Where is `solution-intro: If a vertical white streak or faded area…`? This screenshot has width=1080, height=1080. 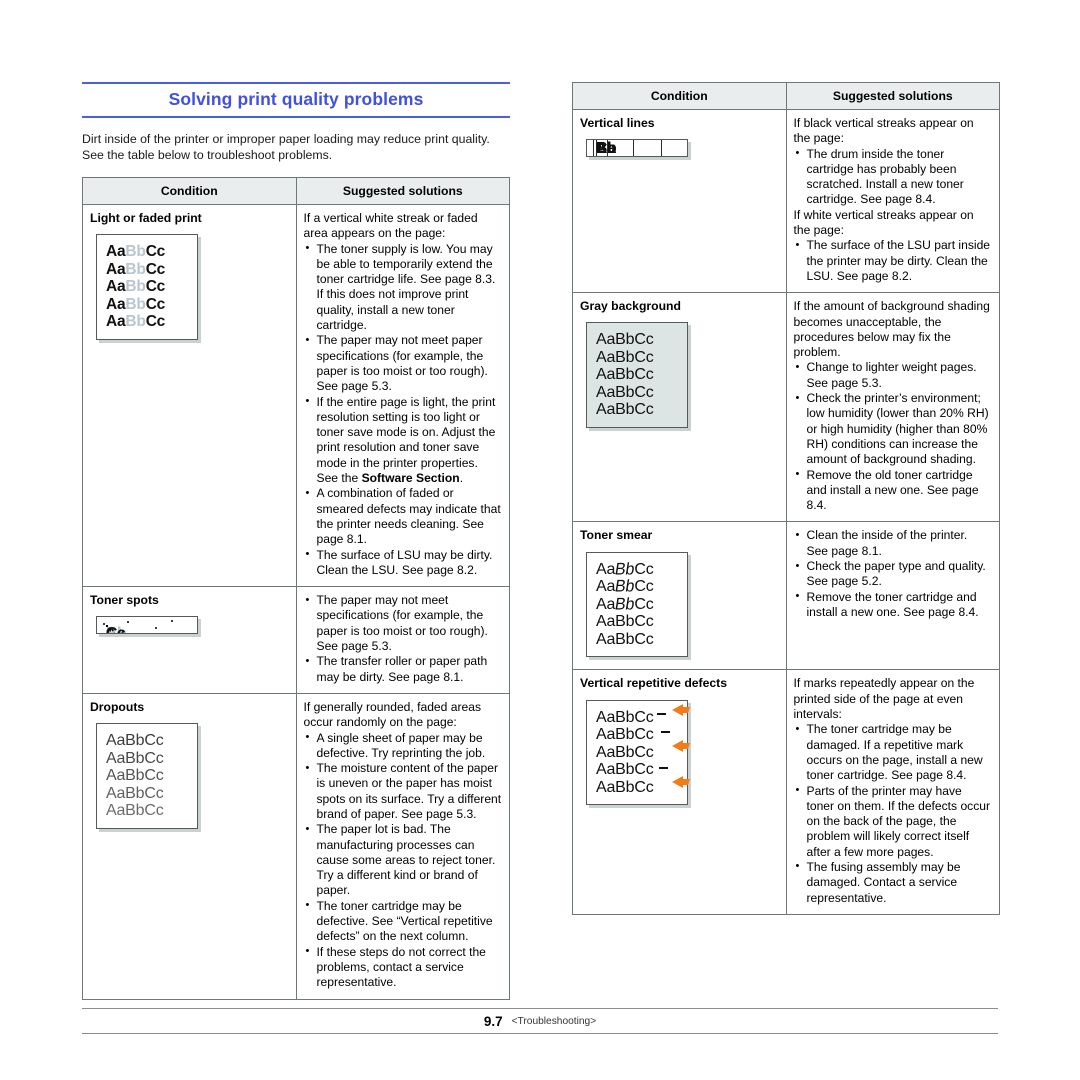 solution-intro: If a vertical white streak or faded area… is located at coordinates (390, 226).